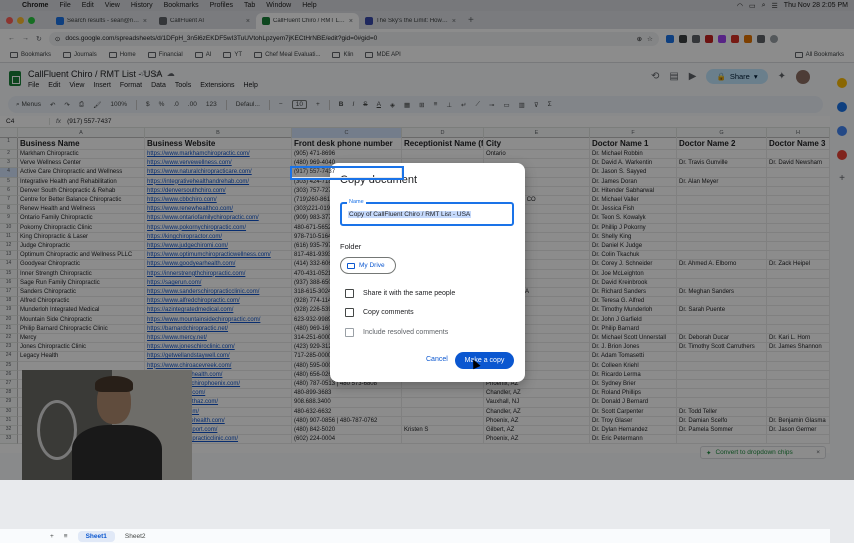  Describe the element at coordinates (356, 202) in the screenshot. I see `name-field-label: Name` at that location.